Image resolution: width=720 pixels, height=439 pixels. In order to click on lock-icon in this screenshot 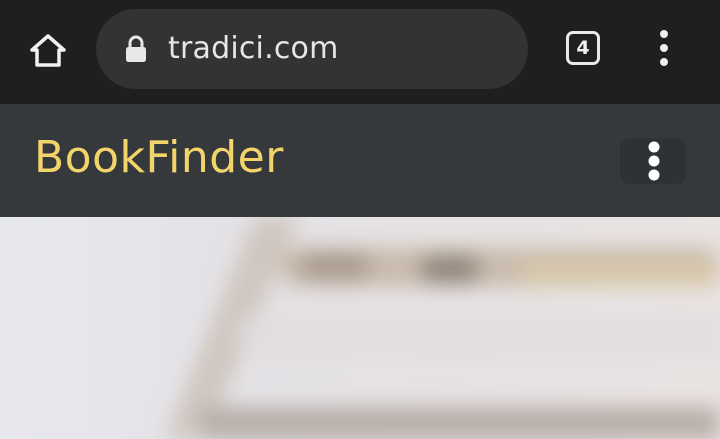, I will do `click(136, 48)`.